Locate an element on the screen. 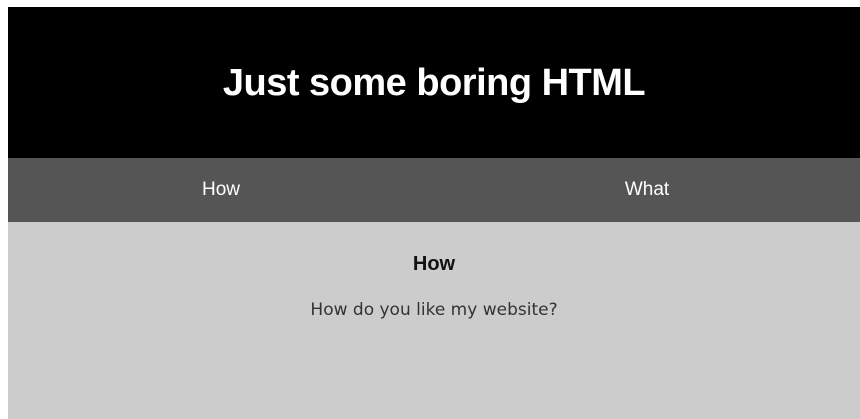 The height and width of the screenshot is (419, 860). nav-link-how: How is located at coordinates (221, 190).